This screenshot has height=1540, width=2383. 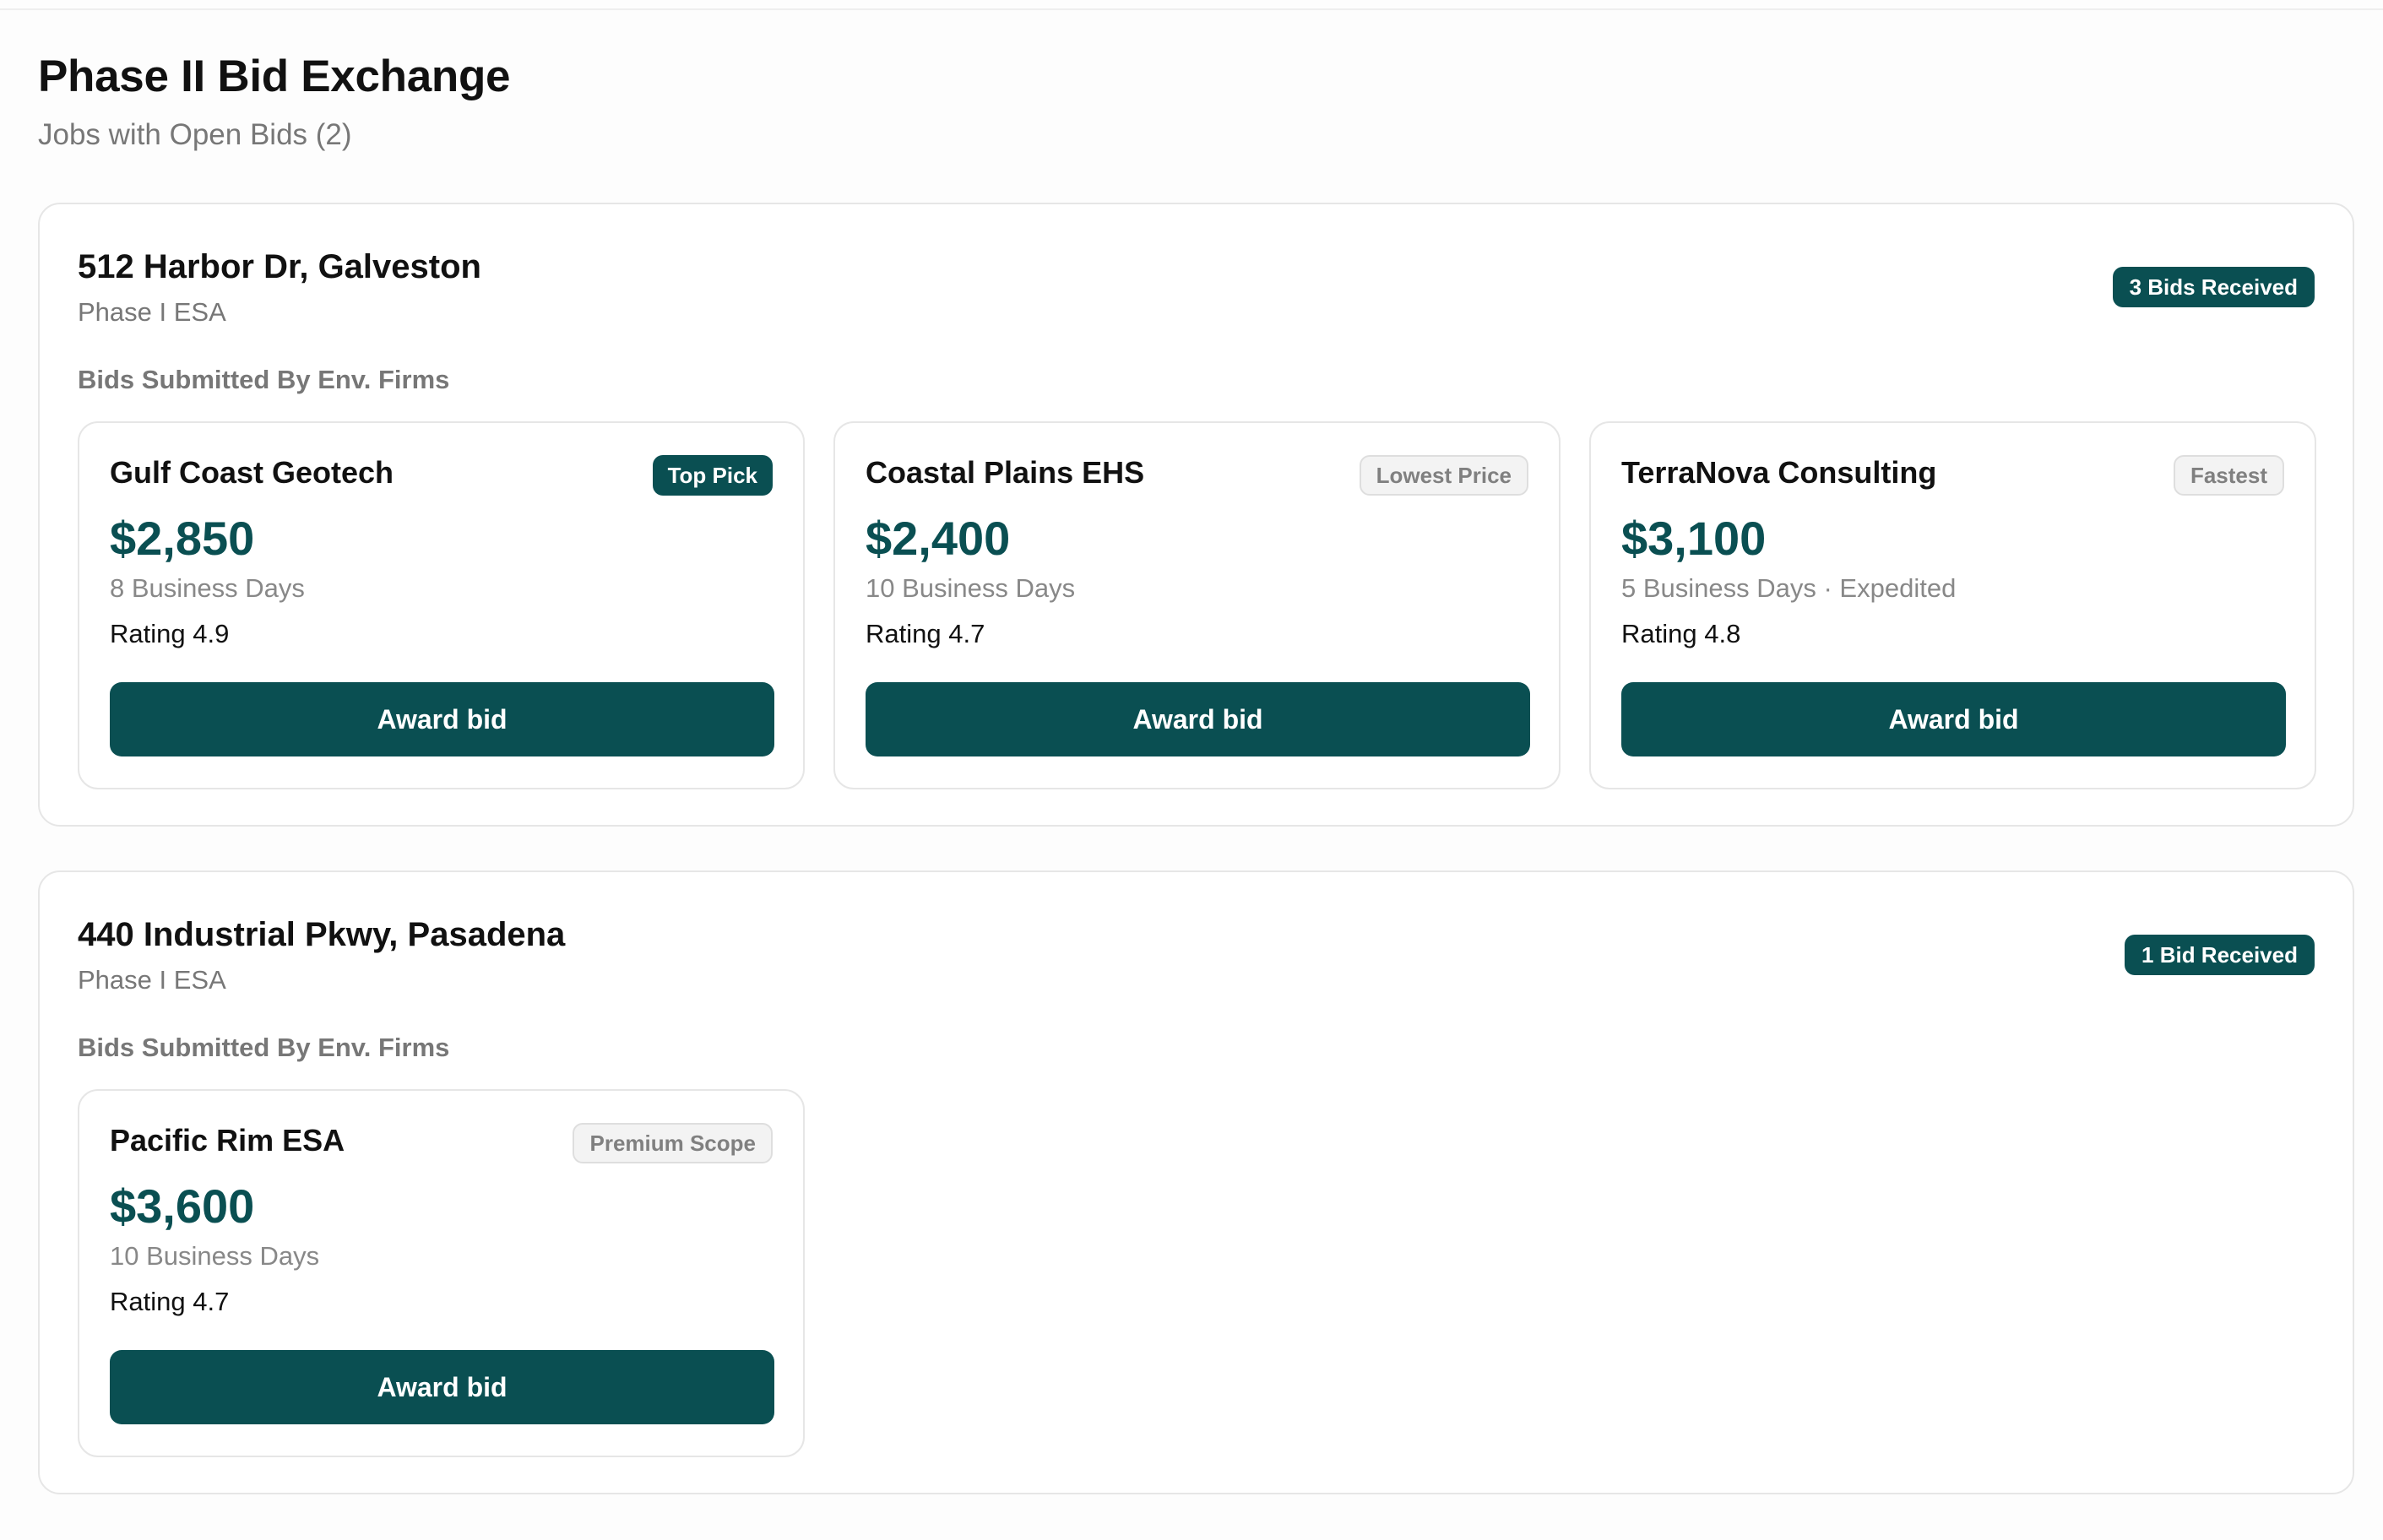 I want to click on premium-scope-badge: Premium Scope, so click(x=673, y=1143).